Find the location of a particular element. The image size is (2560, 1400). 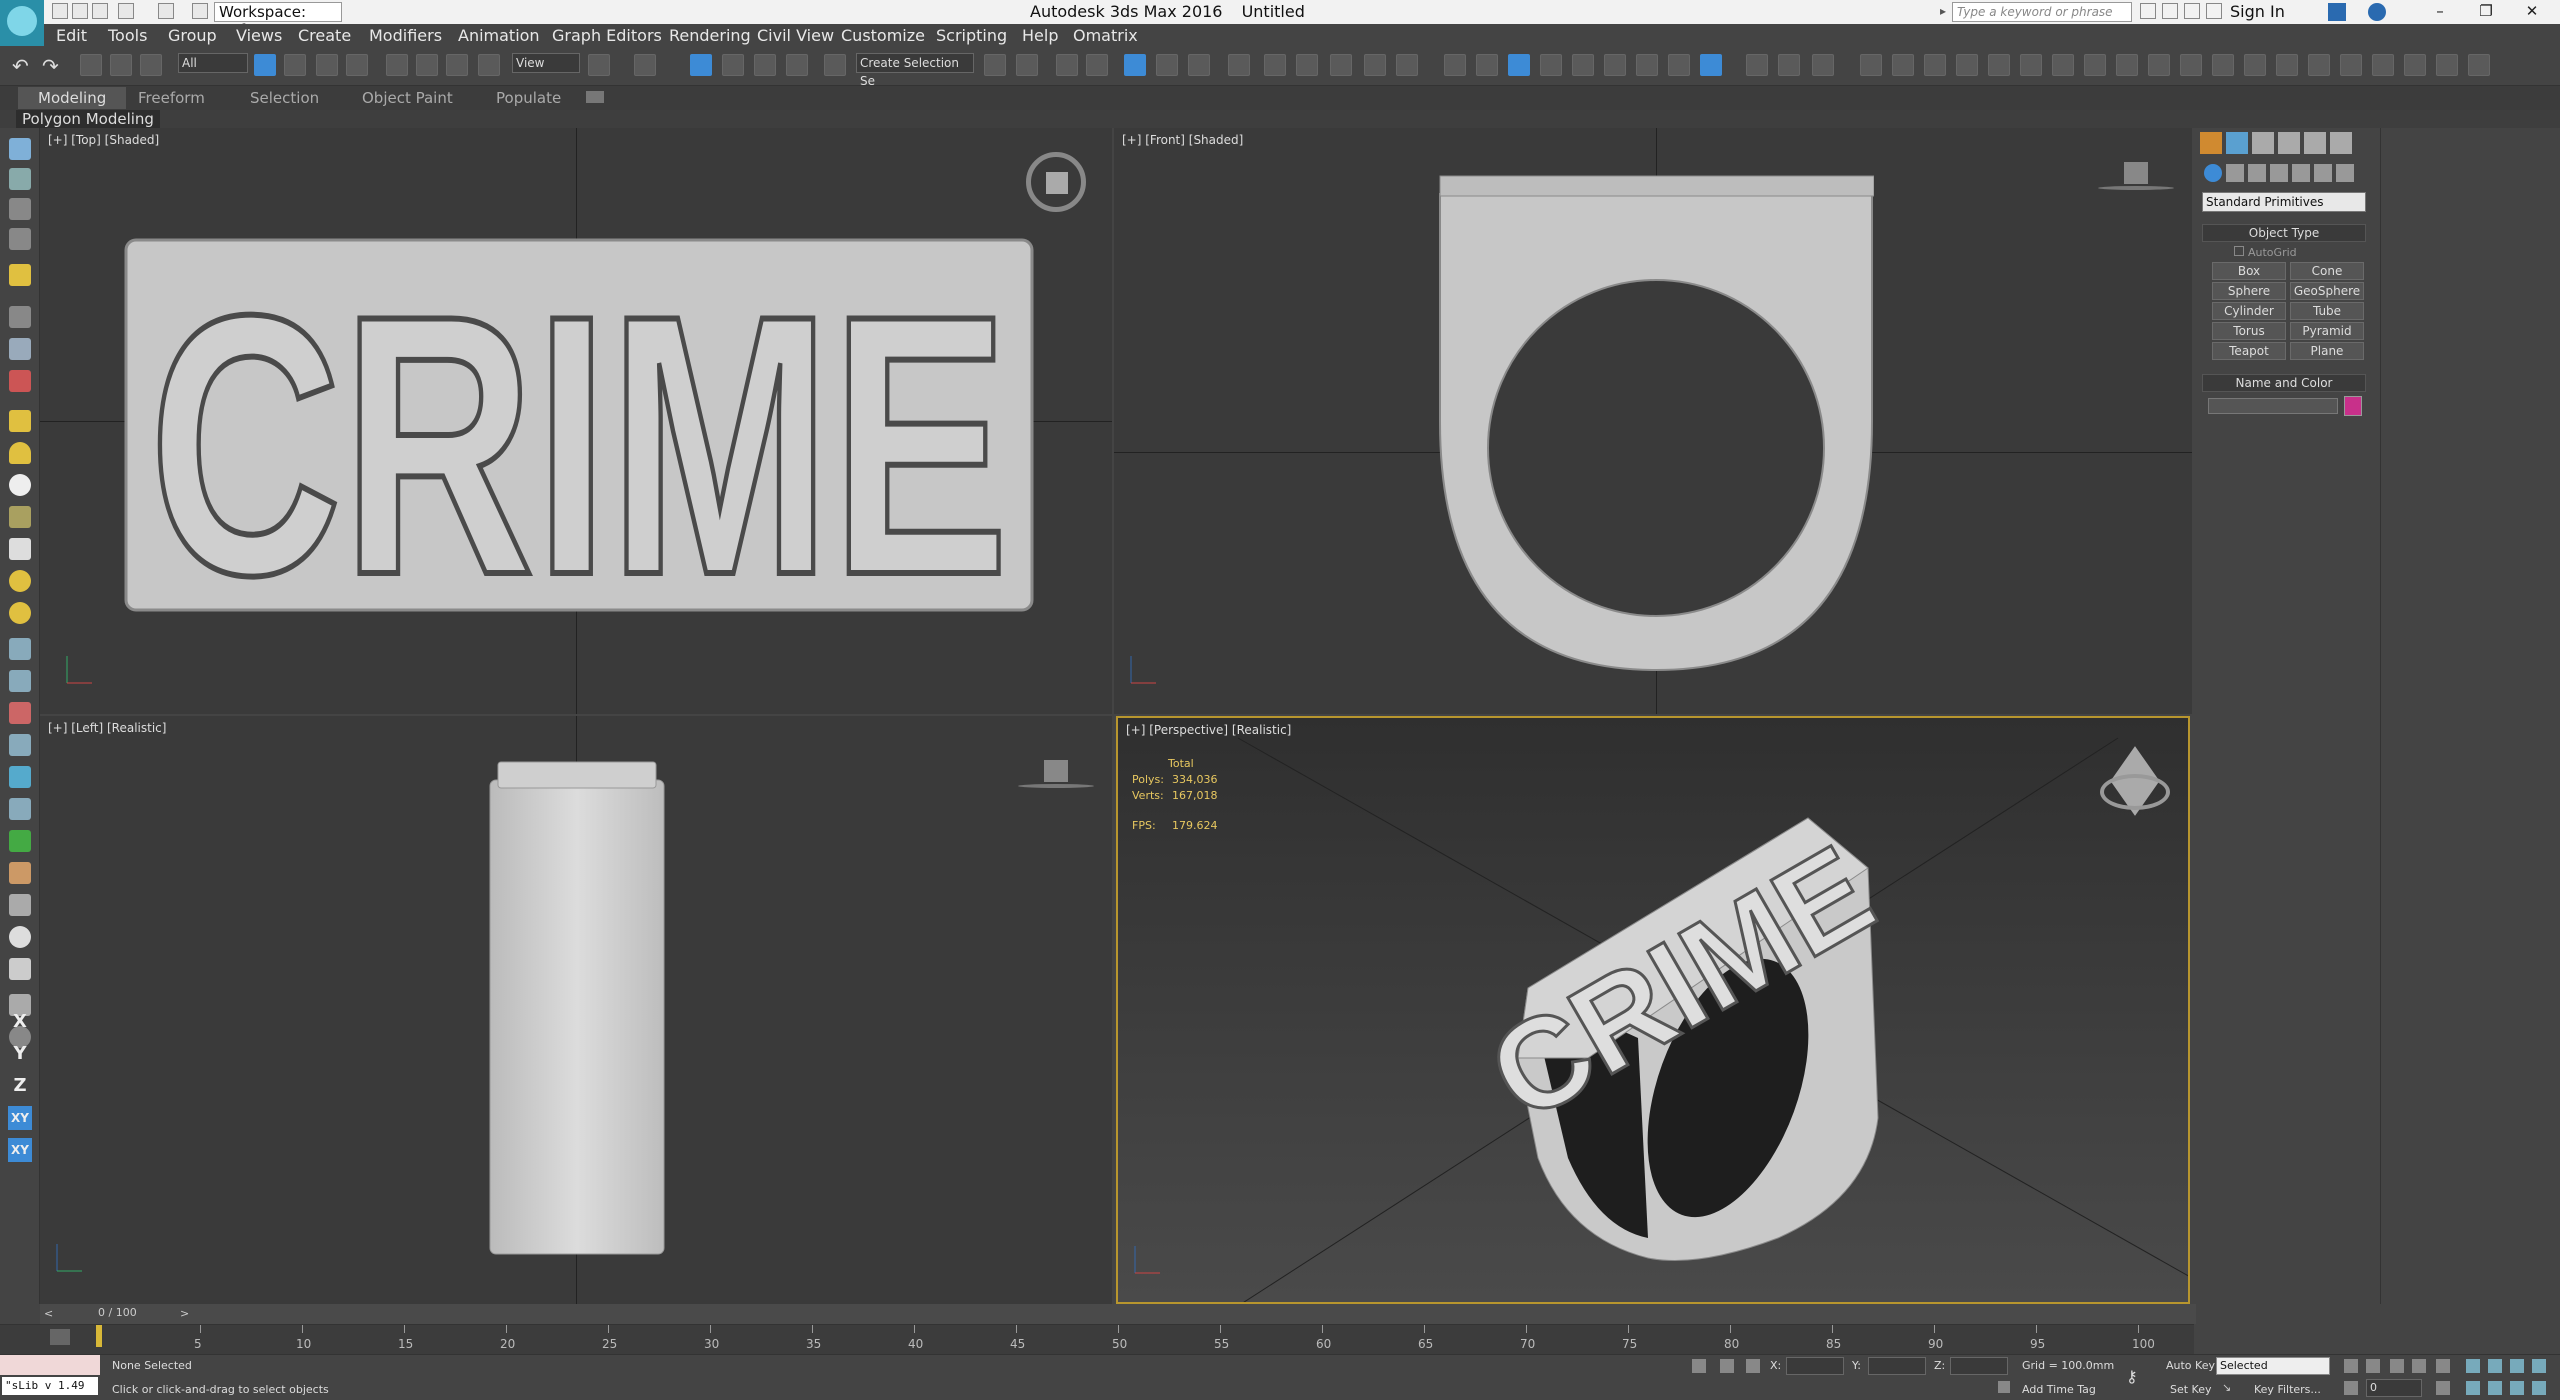

snap-tangent-icon is located at coordinates (1679, 65).